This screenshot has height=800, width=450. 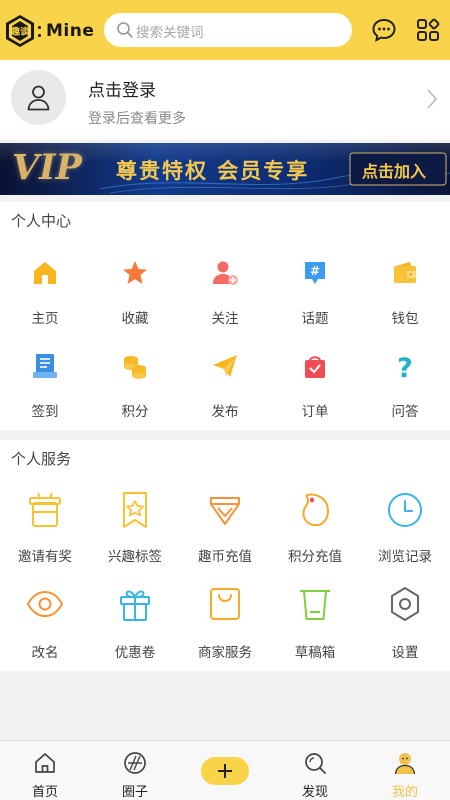 What do you see at coordinates (170, 33) in the screenshot?
I see `search-placeholder: 搜索关键词` at bounding box center [170, 33].